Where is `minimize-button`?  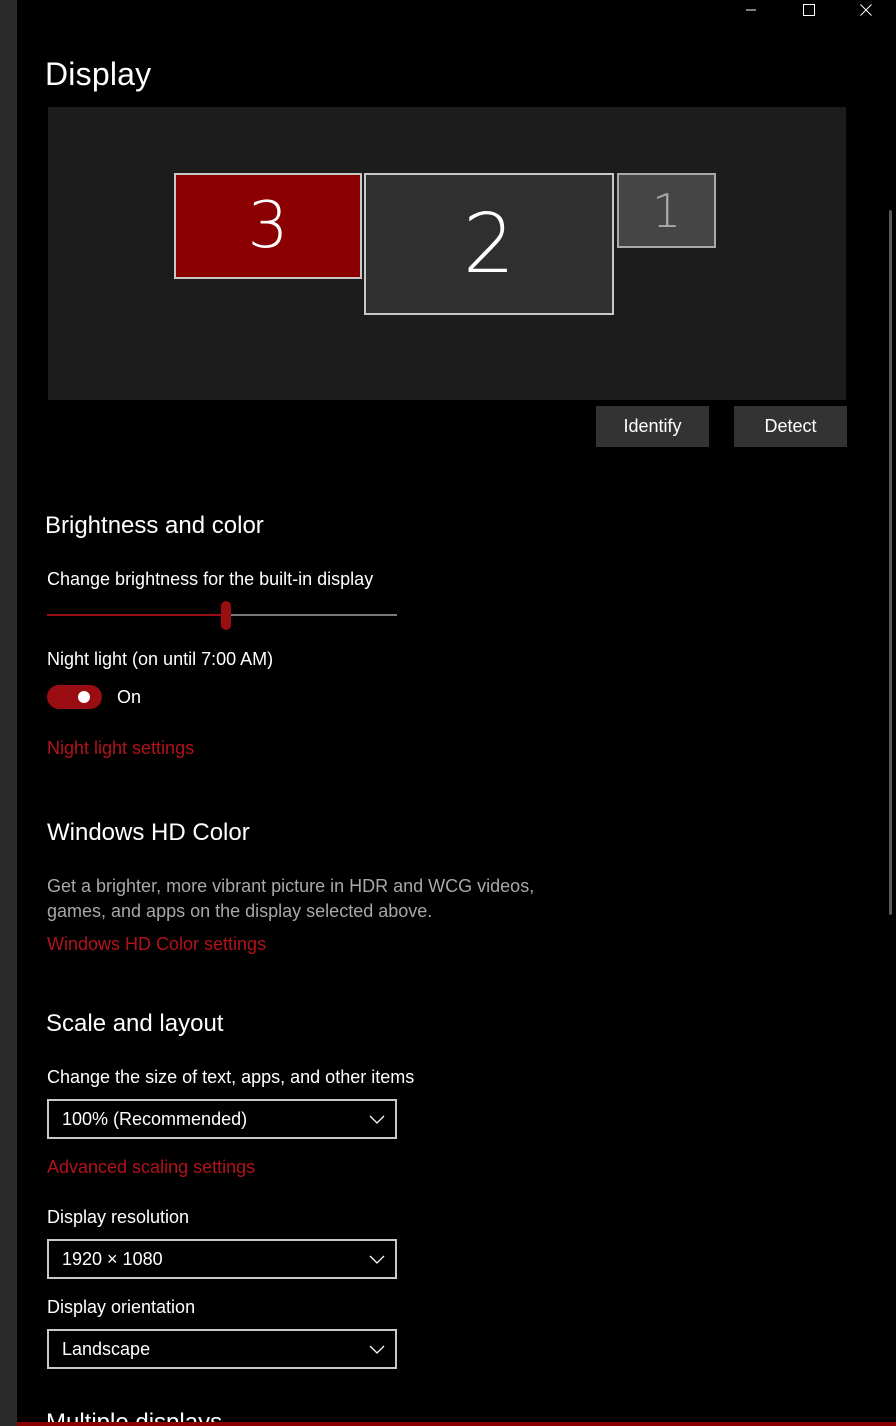 minimize-button is located at coordinates (751, 10).